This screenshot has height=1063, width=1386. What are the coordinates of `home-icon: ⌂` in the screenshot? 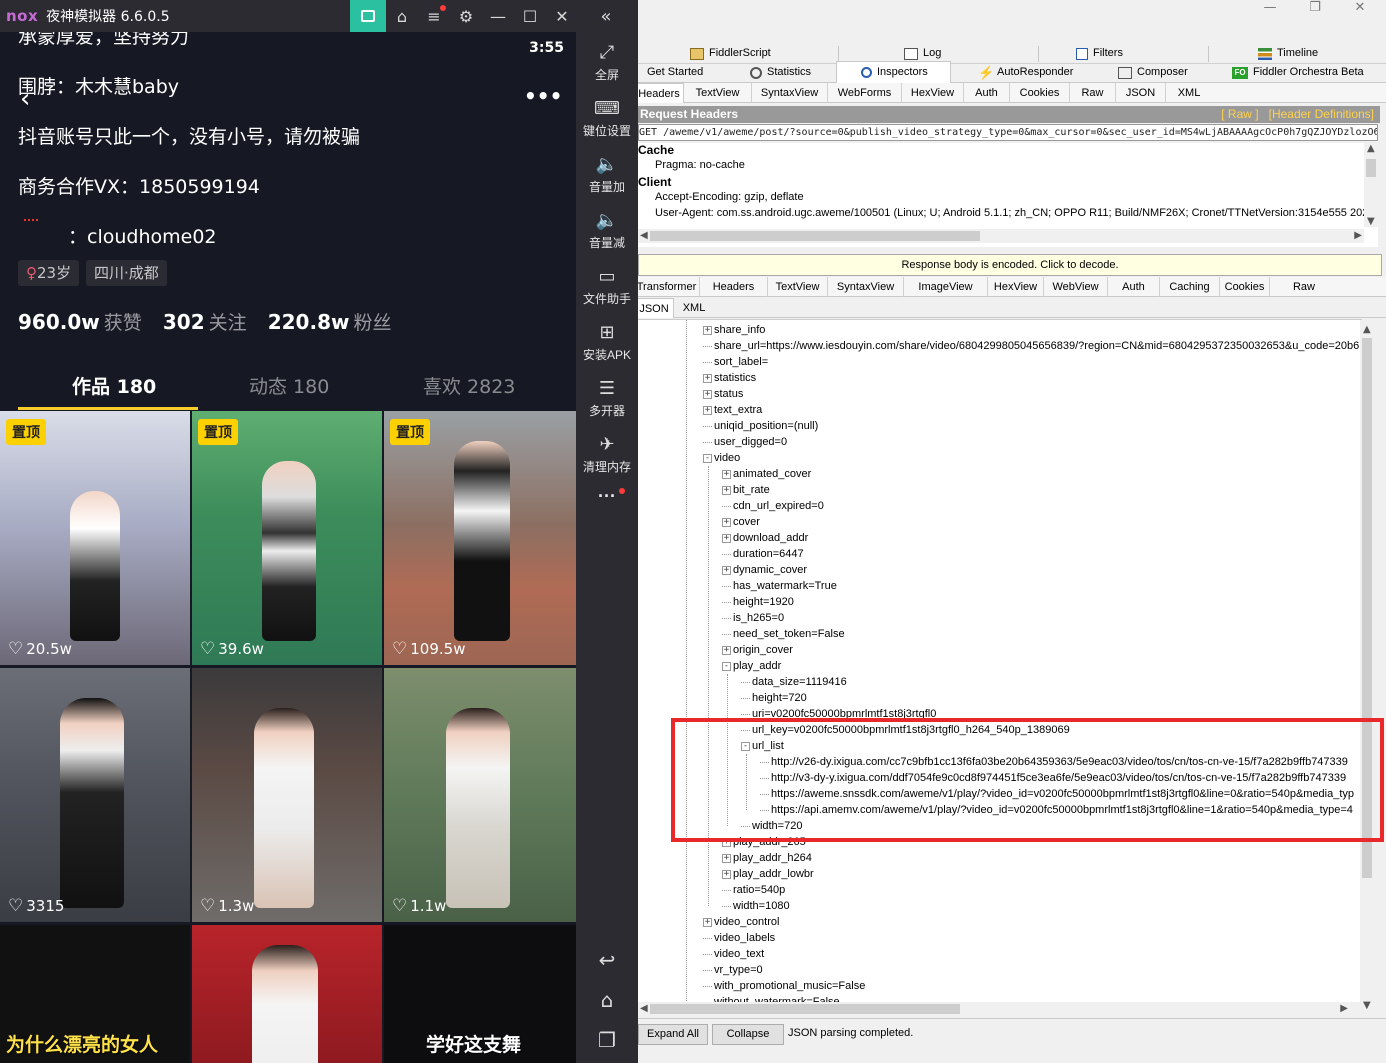 It's located at (402, 16).